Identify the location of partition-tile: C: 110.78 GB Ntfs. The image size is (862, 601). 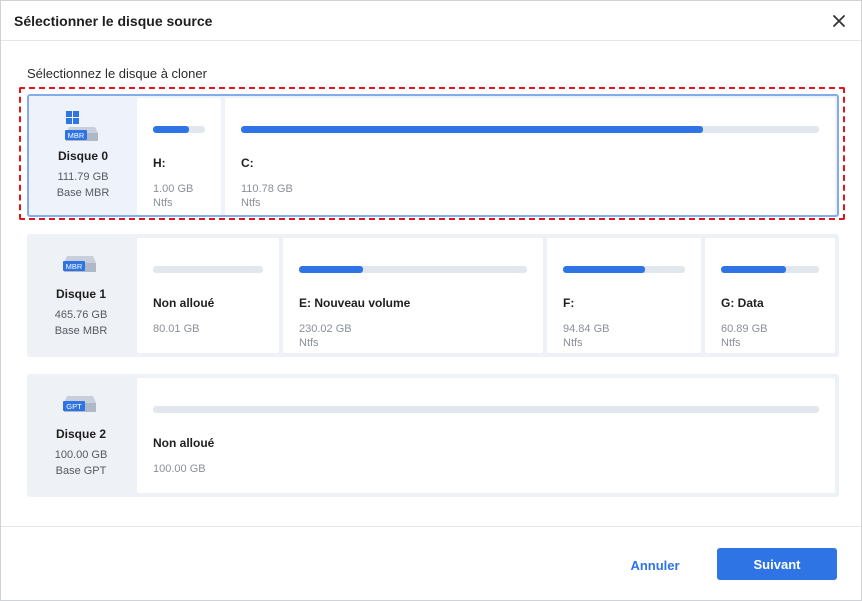
(530, 156).